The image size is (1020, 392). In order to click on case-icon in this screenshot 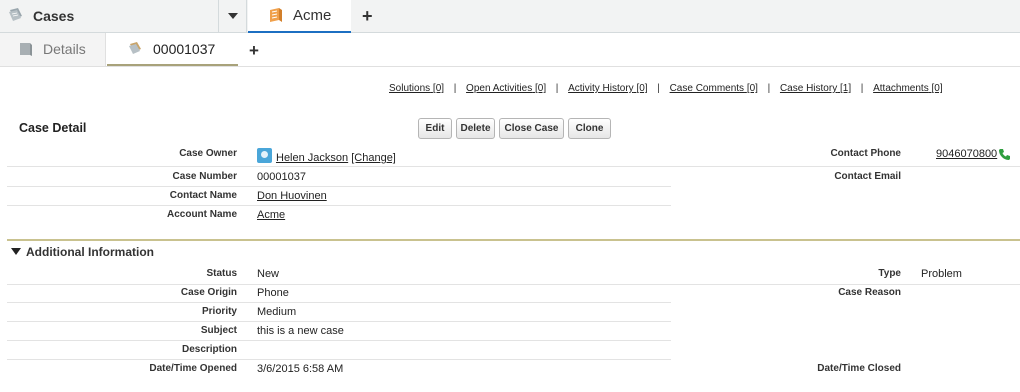, I will do `click(135, 51)`.